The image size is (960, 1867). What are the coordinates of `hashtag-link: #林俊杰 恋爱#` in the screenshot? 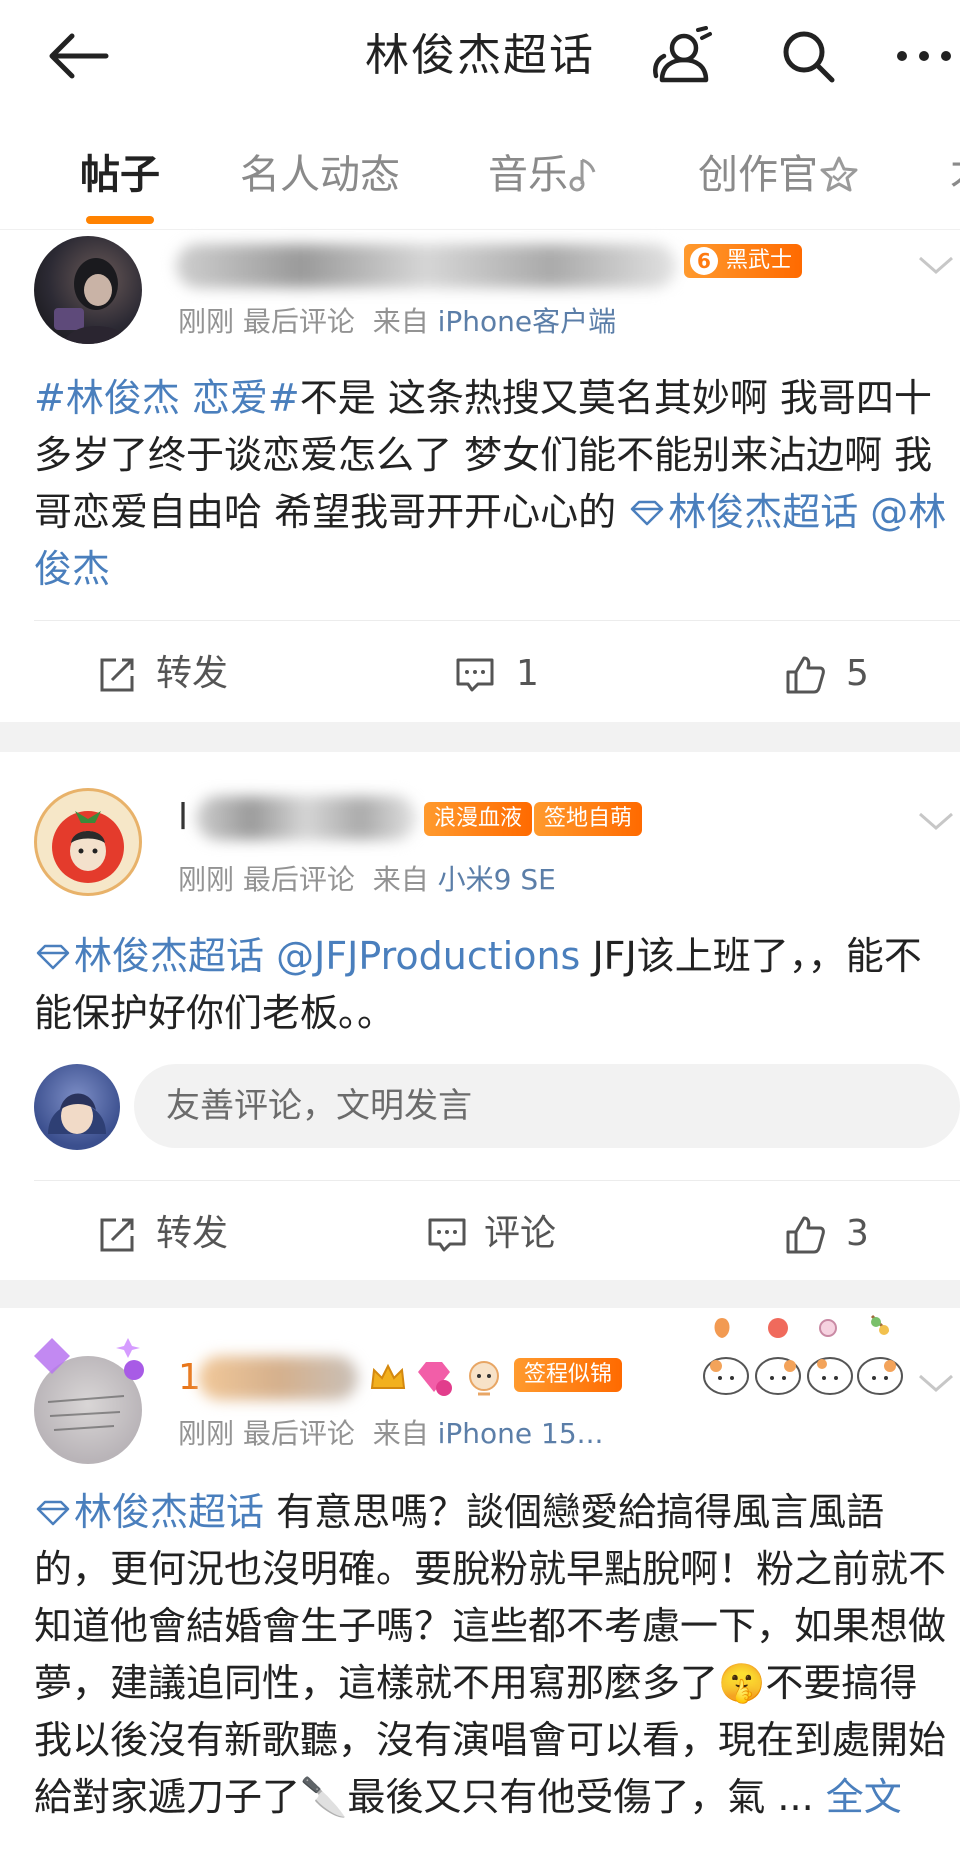 It's located at (167, 398).